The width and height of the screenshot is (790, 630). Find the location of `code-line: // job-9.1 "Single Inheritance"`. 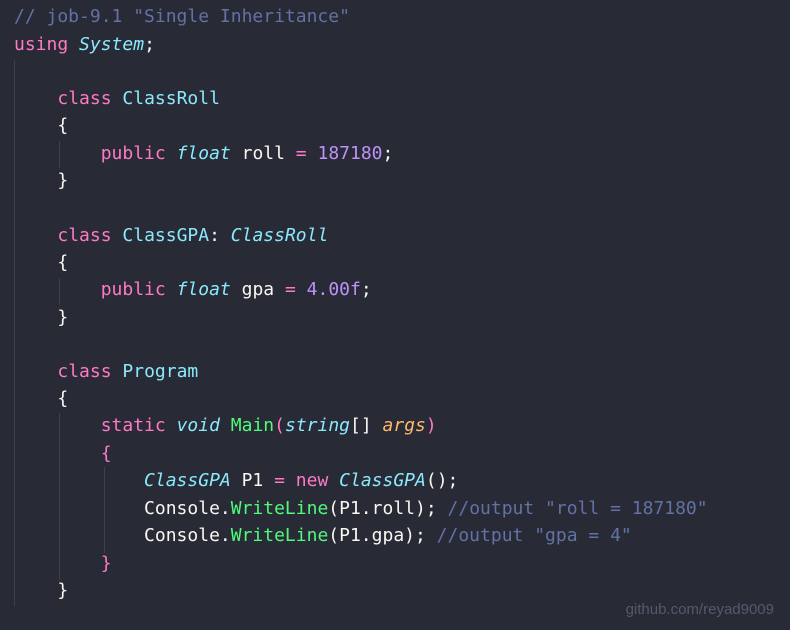

code-line: // job-9.1 "Single Inheritance" is located at coordinates (182, 16).